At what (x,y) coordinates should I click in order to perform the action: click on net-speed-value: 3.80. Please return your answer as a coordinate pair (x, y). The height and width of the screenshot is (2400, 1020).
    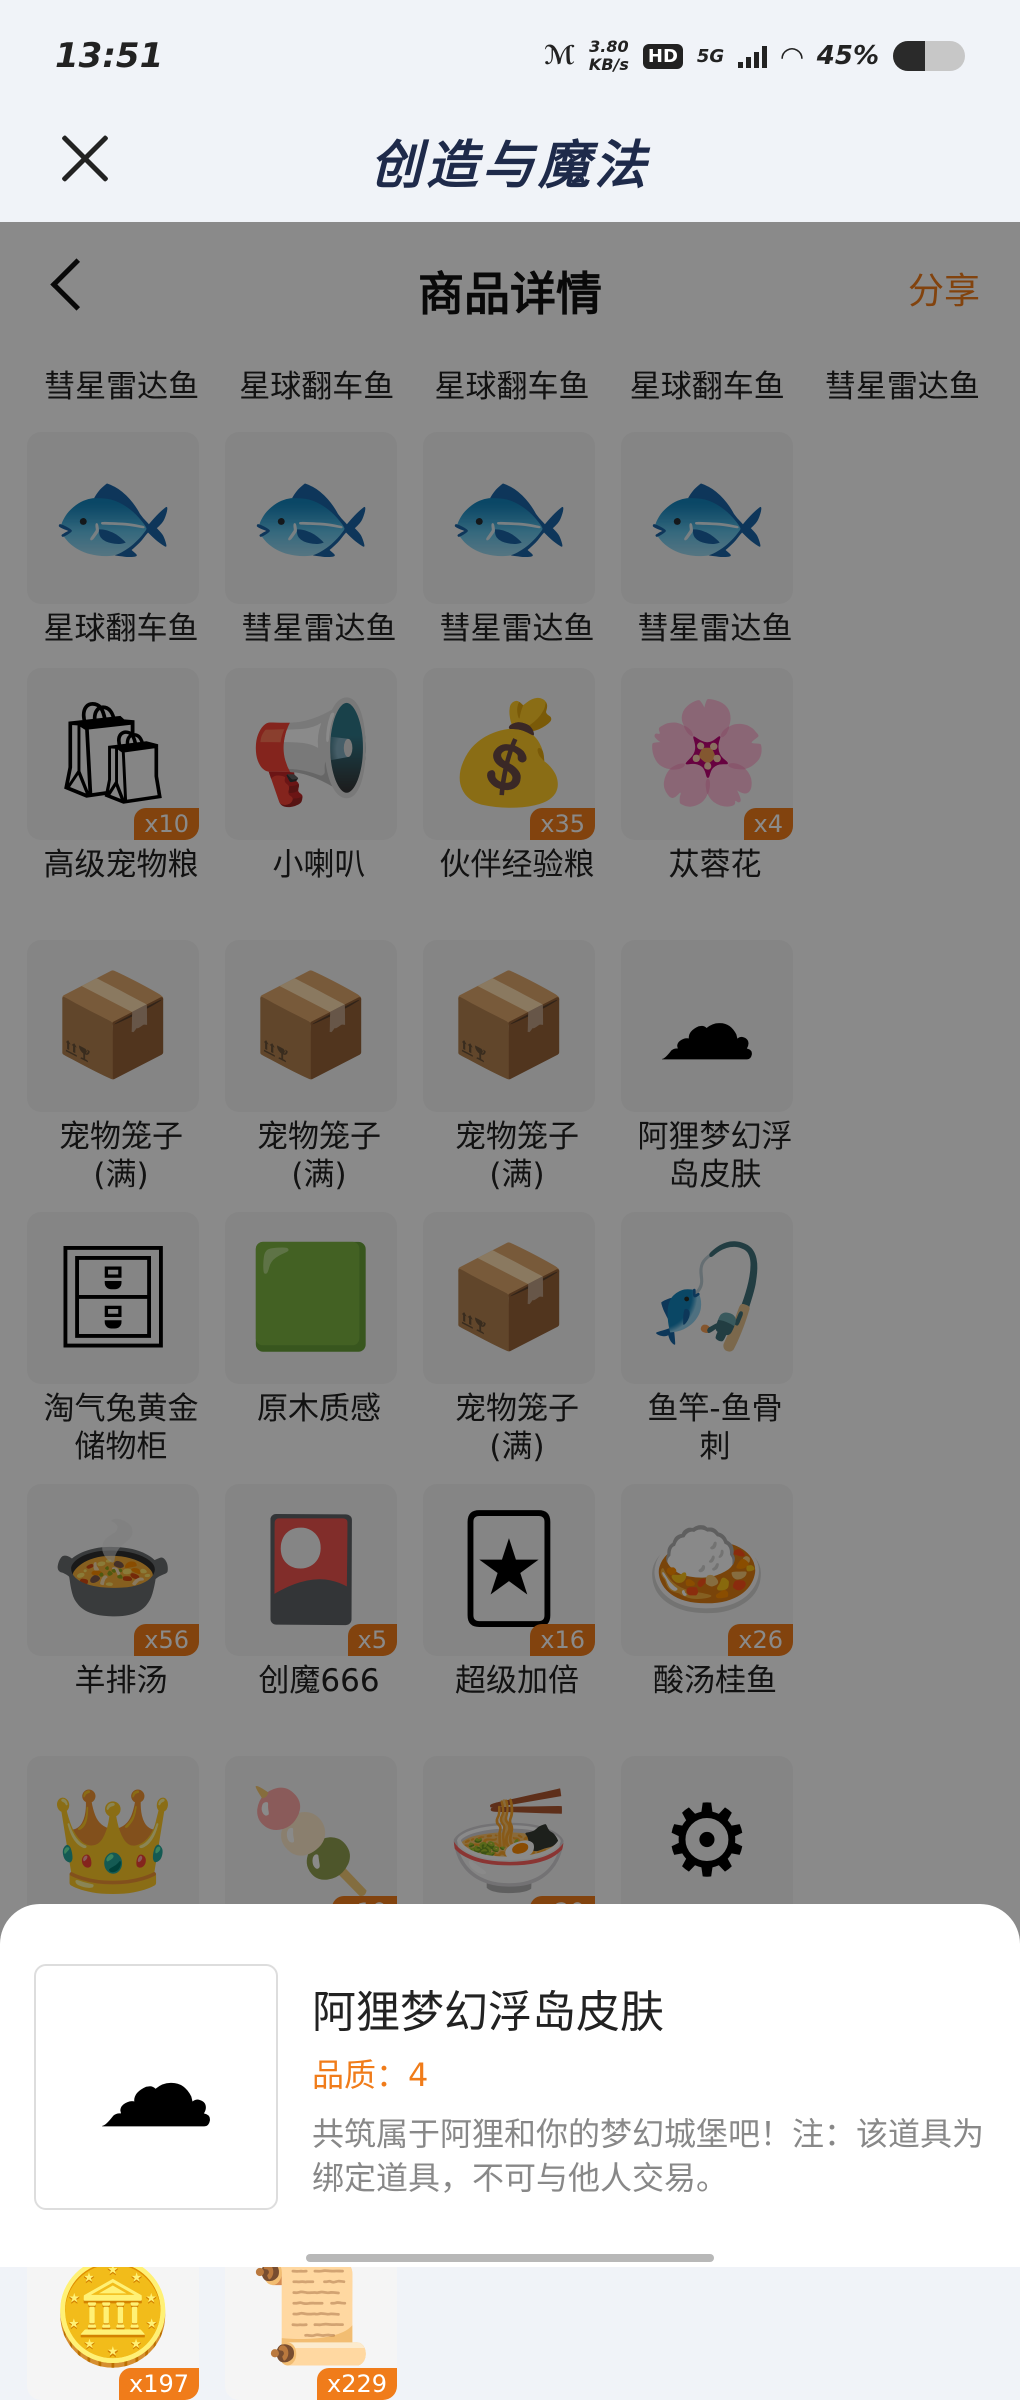
    Looking at the image, I should click on (609, 46).